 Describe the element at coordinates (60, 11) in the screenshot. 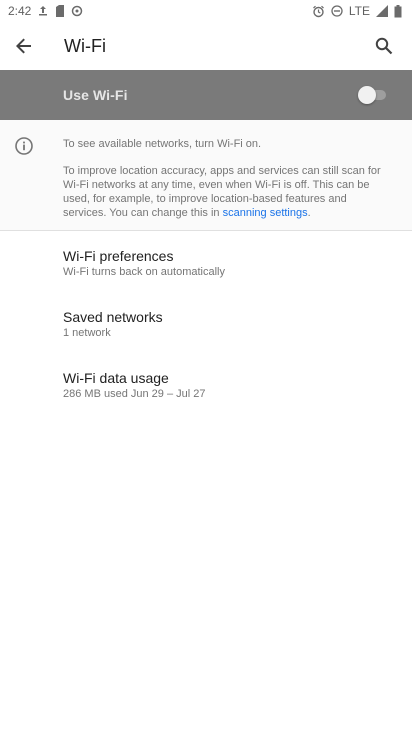

I see `storage-icon` at that location.